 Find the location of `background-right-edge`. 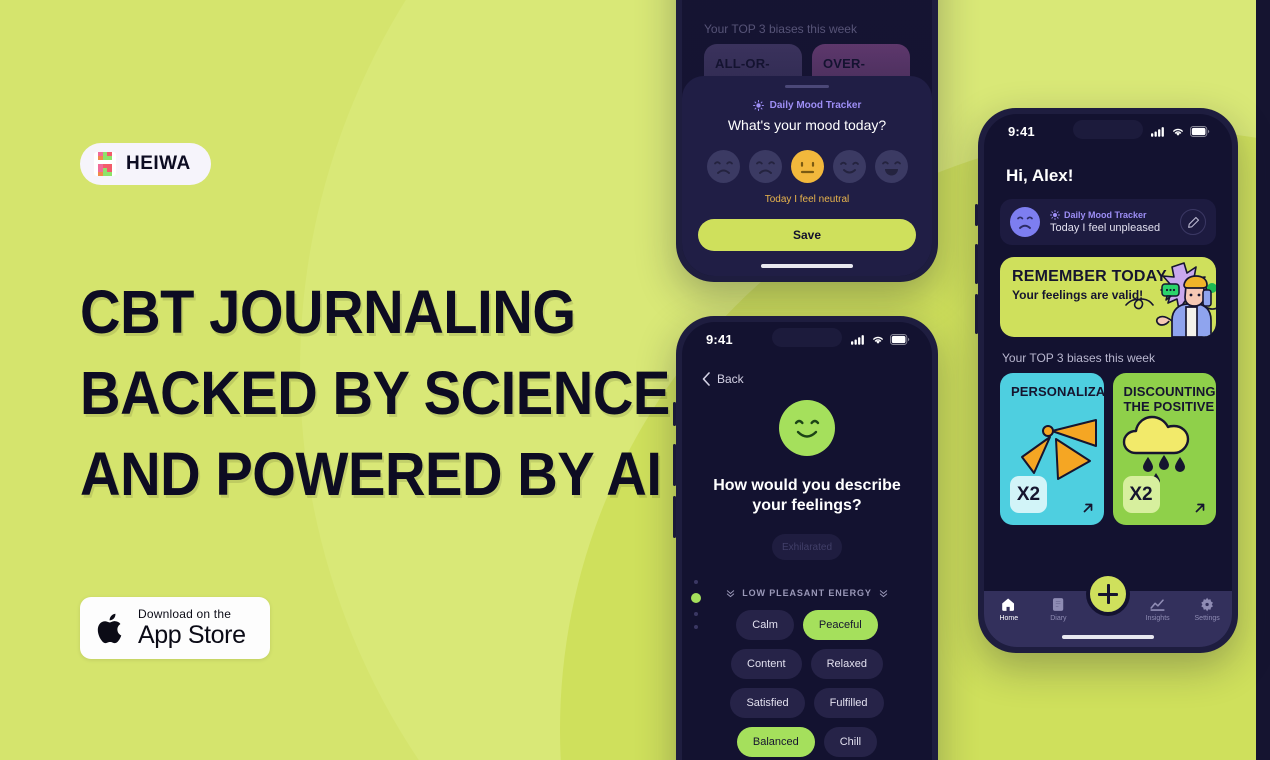

background-right-edge is located at coordinates (1263, 380).